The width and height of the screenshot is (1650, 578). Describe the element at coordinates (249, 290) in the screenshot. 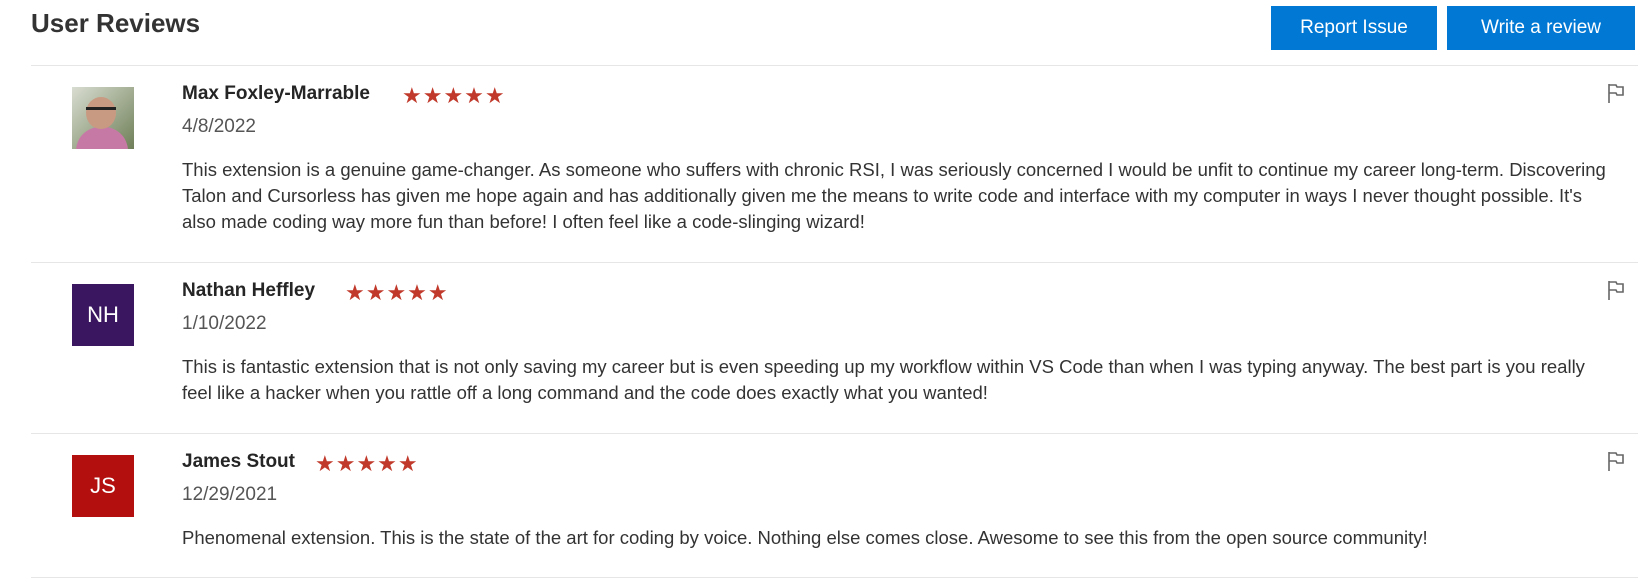

I see `reviewer-name: Nathan Heffley` at that location.